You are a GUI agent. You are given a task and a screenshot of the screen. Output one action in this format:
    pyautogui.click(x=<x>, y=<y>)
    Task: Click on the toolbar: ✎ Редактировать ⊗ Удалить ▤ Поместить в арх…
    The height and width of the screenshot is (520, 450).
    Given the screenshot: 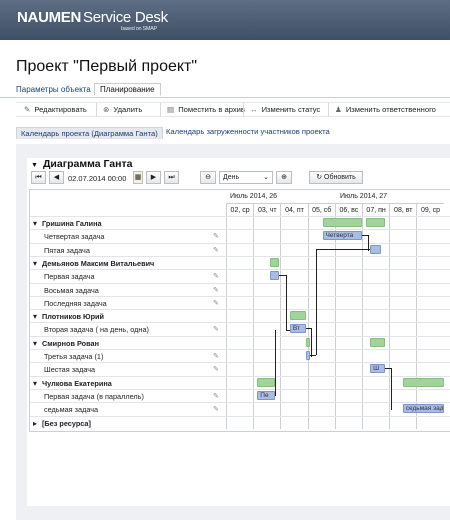 What is the action you would take?
    pyautogui.click(x=233, y=109)
    